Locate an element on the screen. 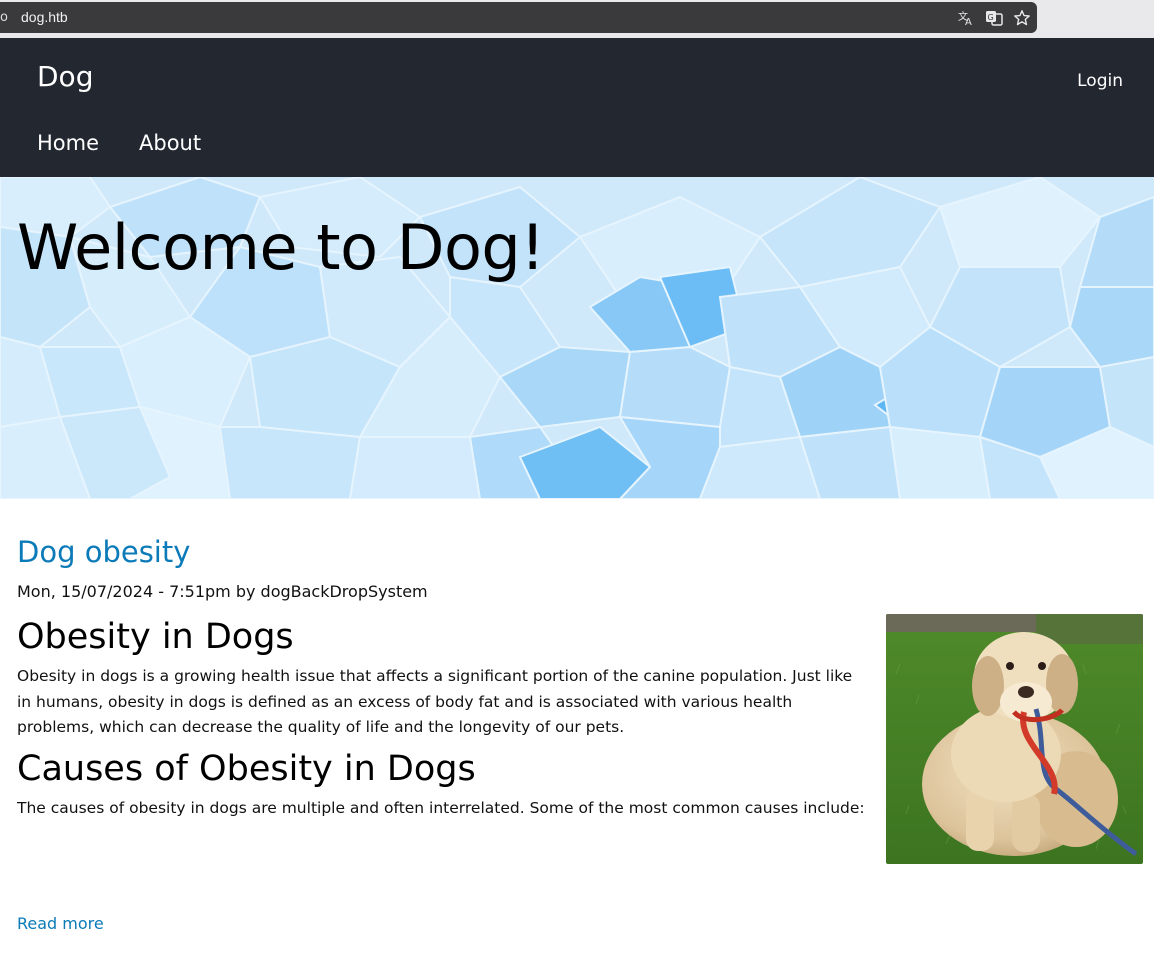 Image resolution: width=1154 pixels, height=965 pixels. obese-labrador-image is located at coordinates (1014, 739).